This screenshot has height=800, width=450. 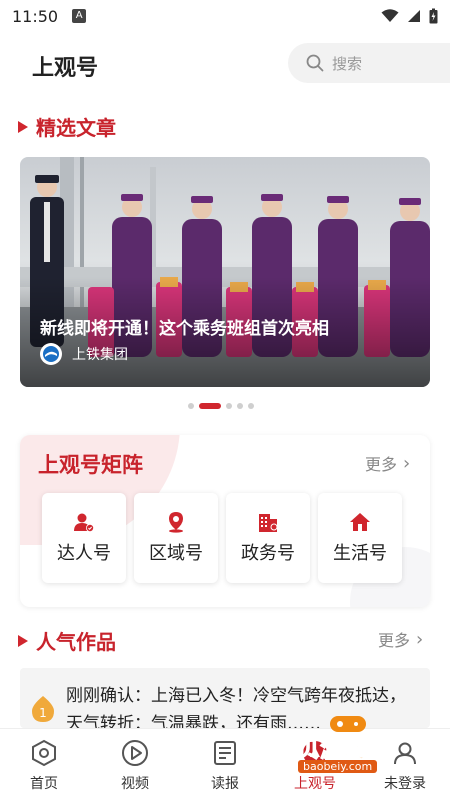 I want to click on rank-badge-icon: 1, so click(x=43, y=709).